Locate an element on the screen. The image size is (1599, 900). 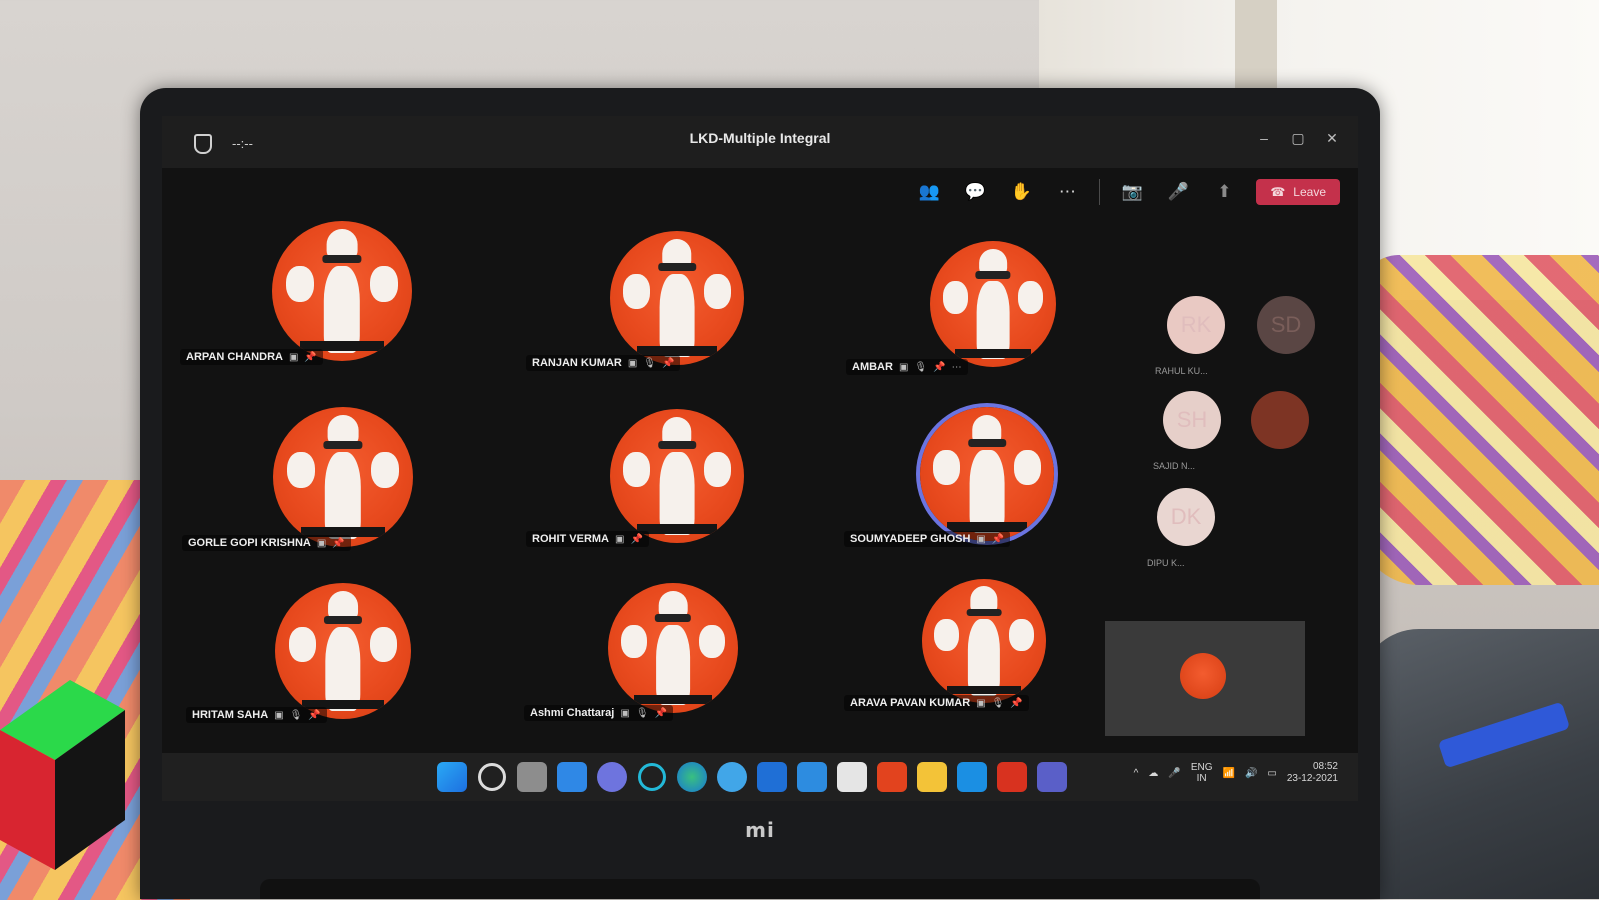
store-icon is located at coordinates (772, 777).